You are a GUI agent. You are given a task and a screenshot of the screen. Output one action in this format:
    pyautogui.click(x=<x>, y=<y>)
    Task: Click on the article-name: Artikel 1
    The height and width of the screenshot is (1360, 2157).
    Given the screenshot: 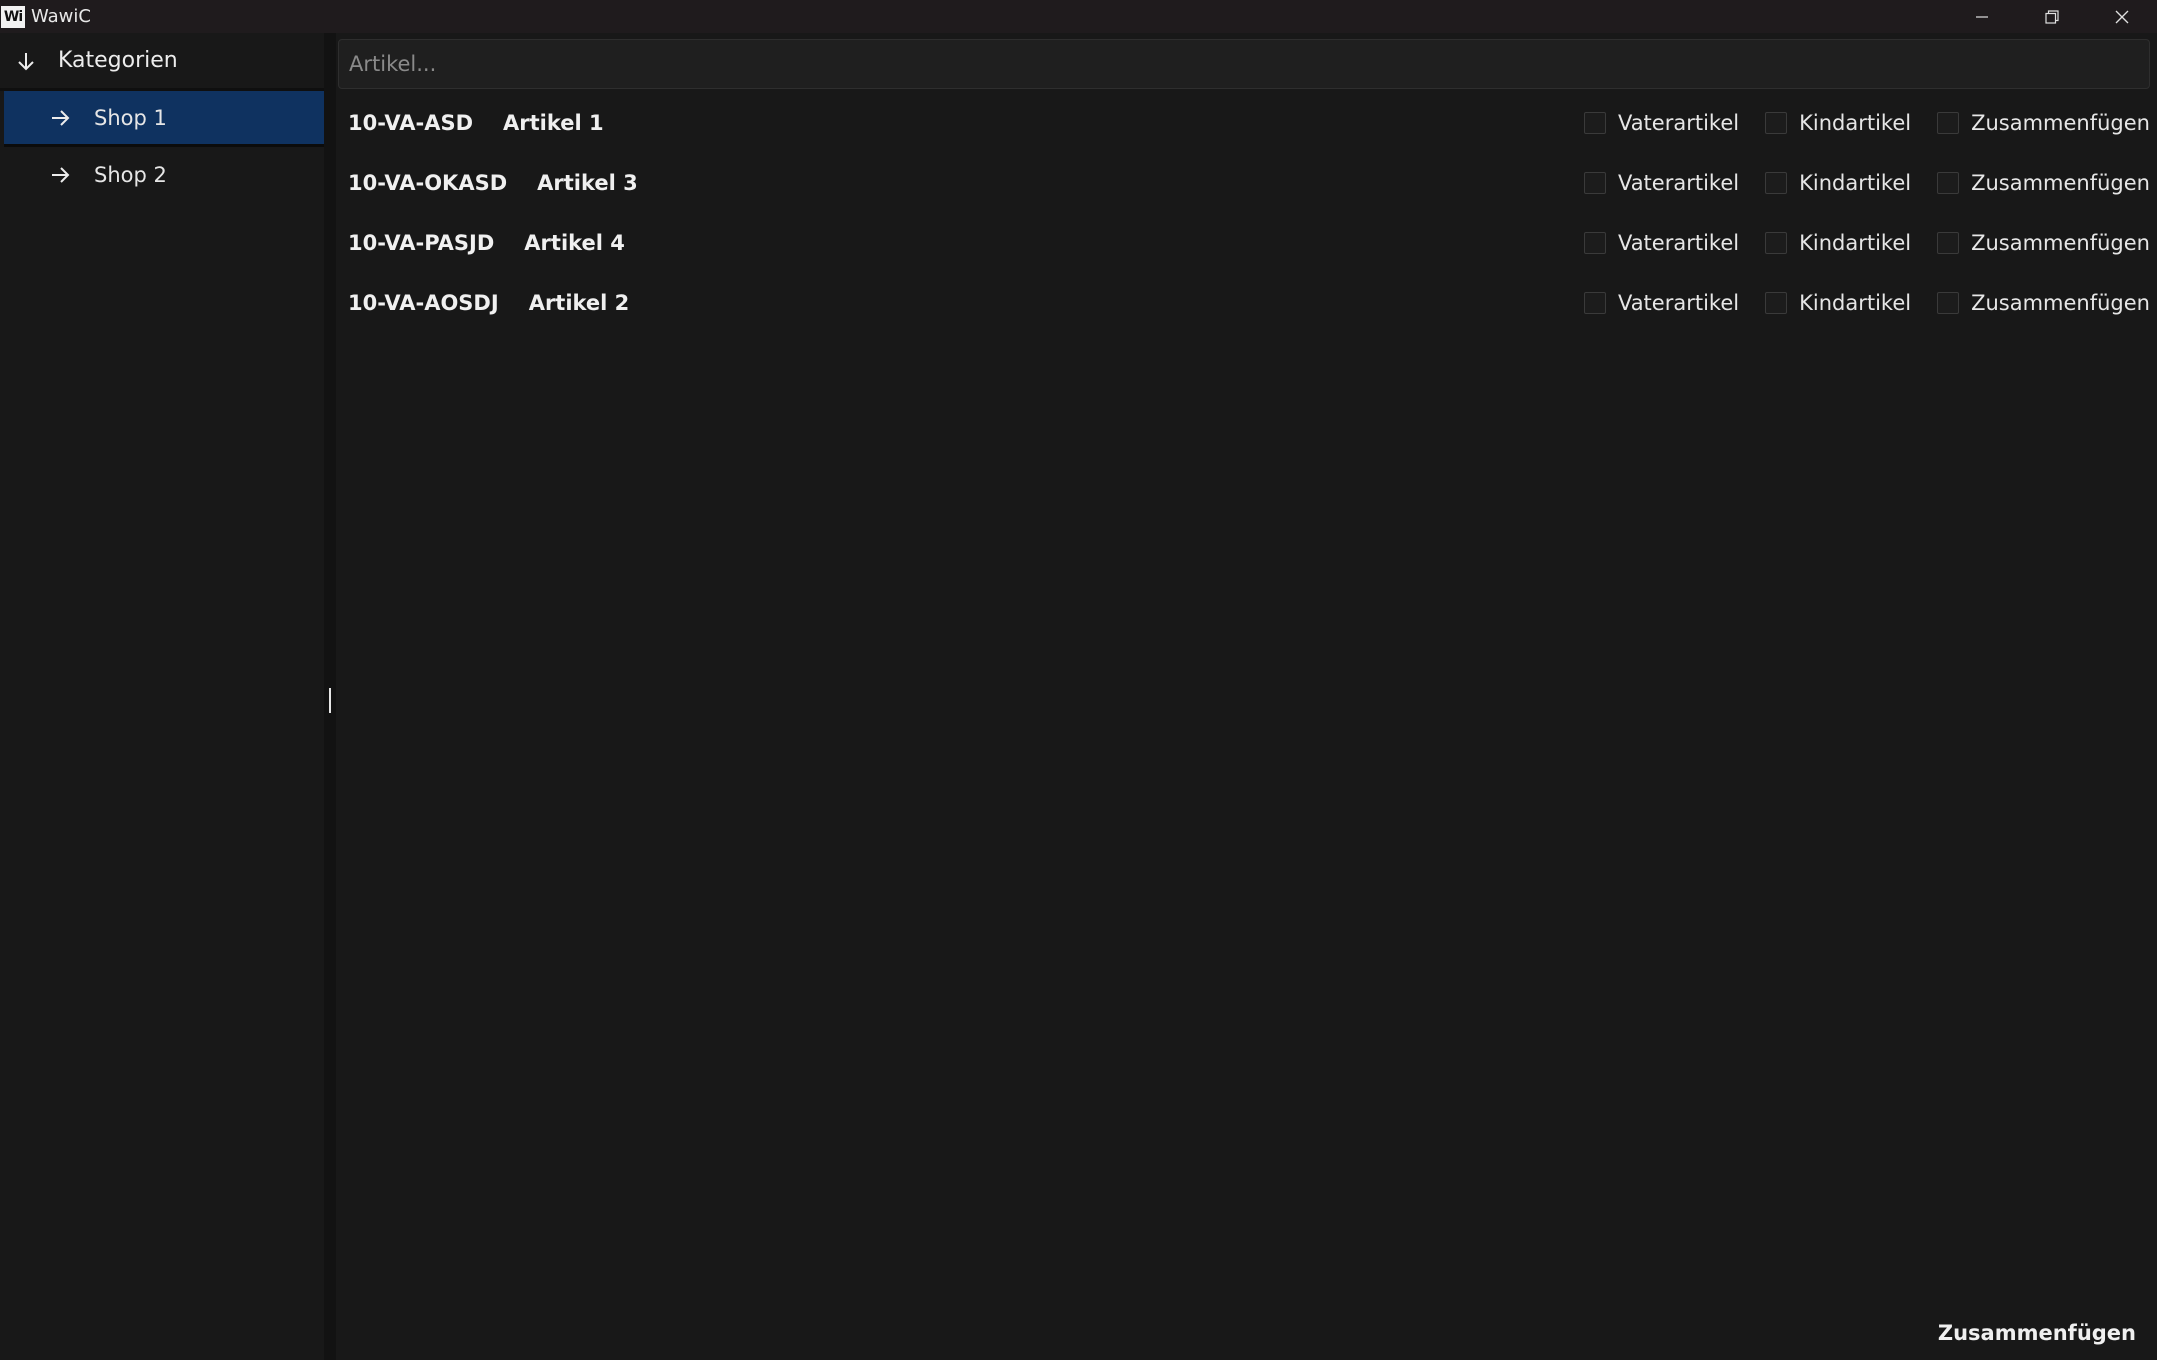 What is the action you would take?
    pyautogui.click(x=553, y=123)
    